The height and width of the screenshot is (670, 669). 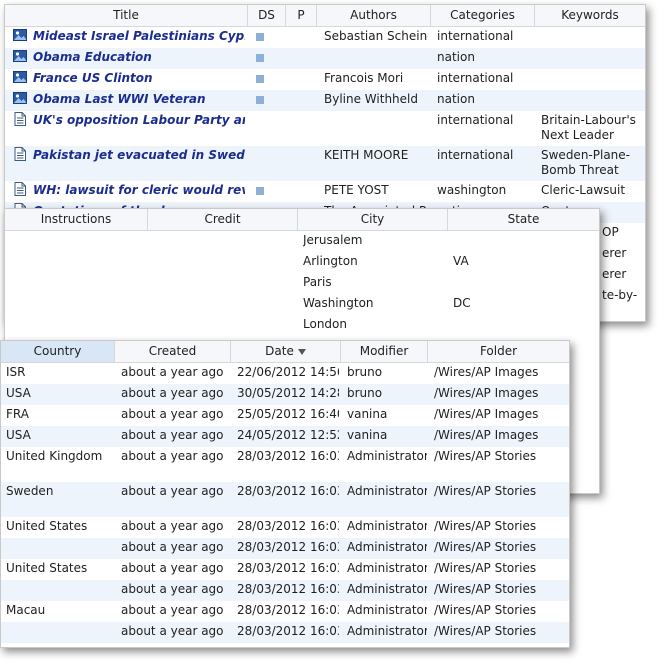 I want to click on table-row: Jerusalem, so click(x=302, y=241).